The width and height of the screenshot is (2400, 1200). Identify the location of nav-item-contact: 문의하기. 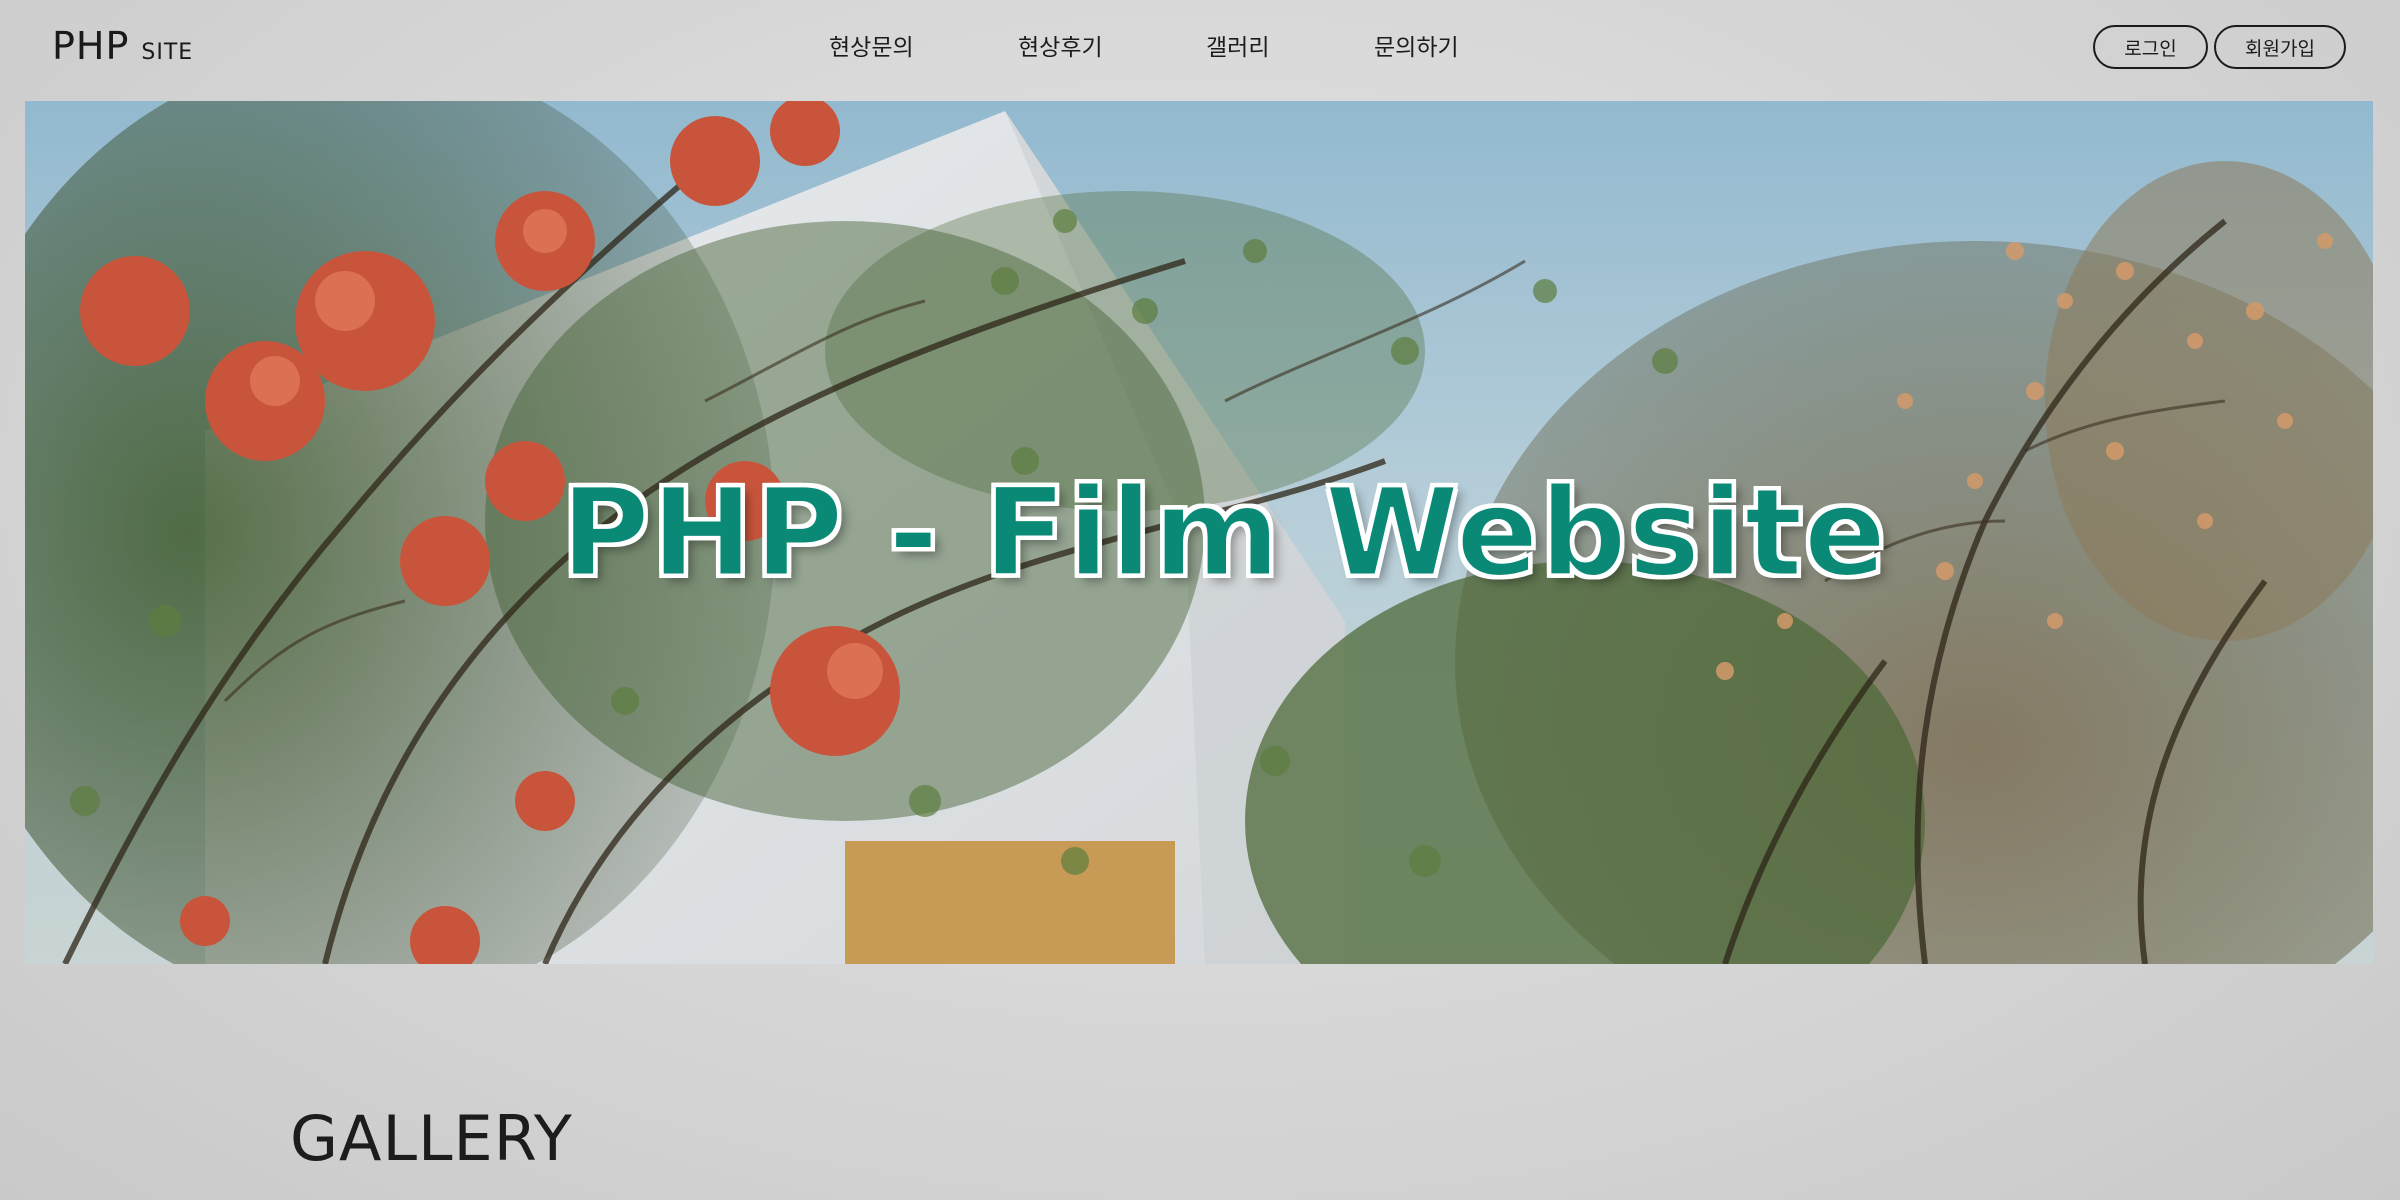
(1416, 45).